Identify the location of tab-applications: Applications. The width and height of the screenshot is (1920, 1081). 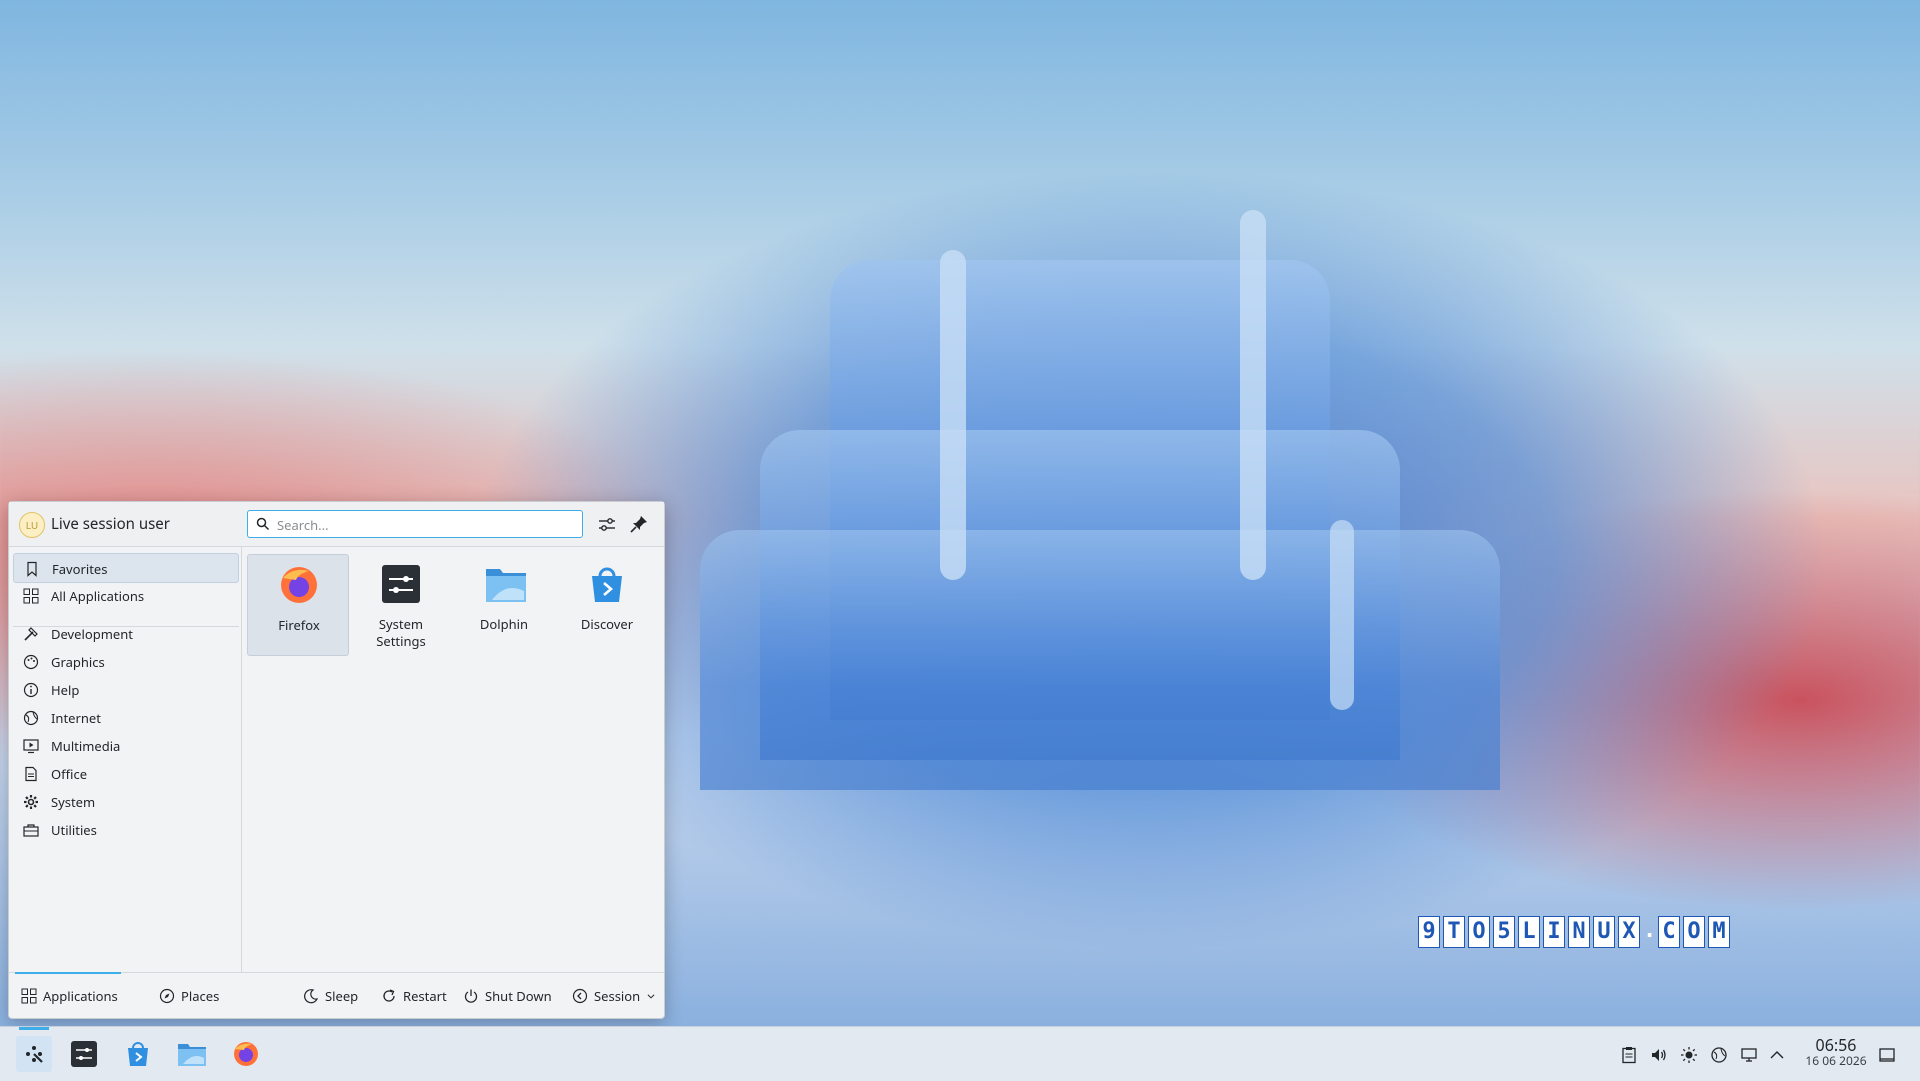
(68, 995).